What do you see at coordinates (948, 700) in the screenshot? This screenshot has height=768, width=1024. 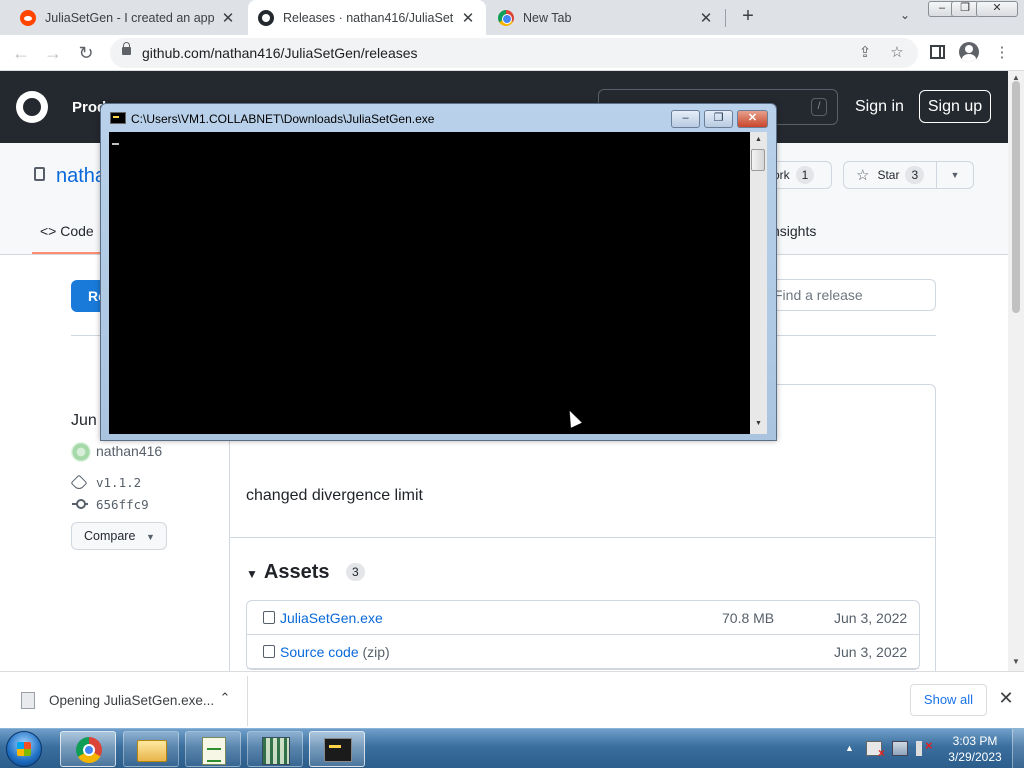 I see `show-all-button: Show all` at bounding box center [948, 700].